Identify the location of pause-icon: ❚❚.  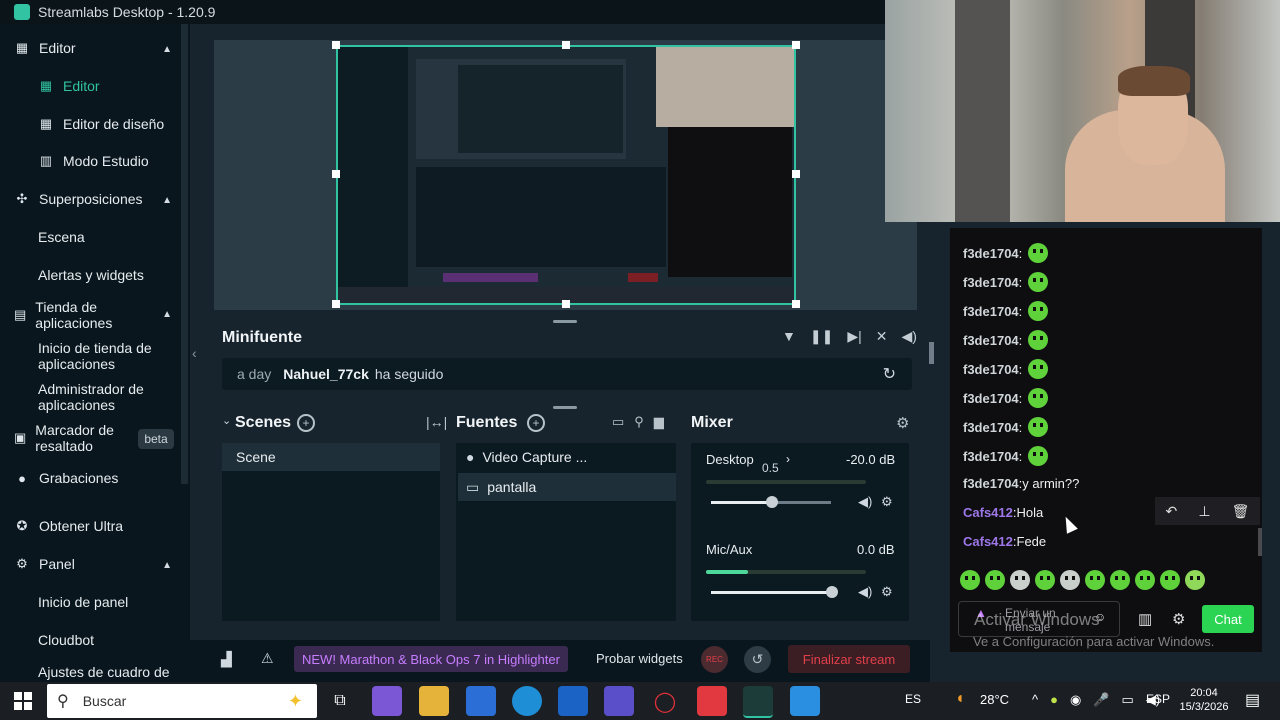
(821, 336).